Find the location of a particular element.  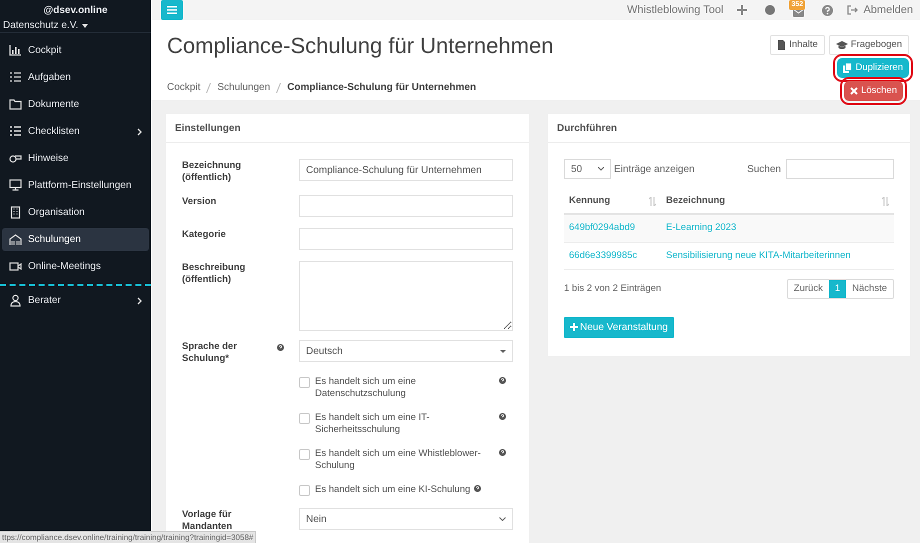

checklist-icon is located at coordinates (15, 77).